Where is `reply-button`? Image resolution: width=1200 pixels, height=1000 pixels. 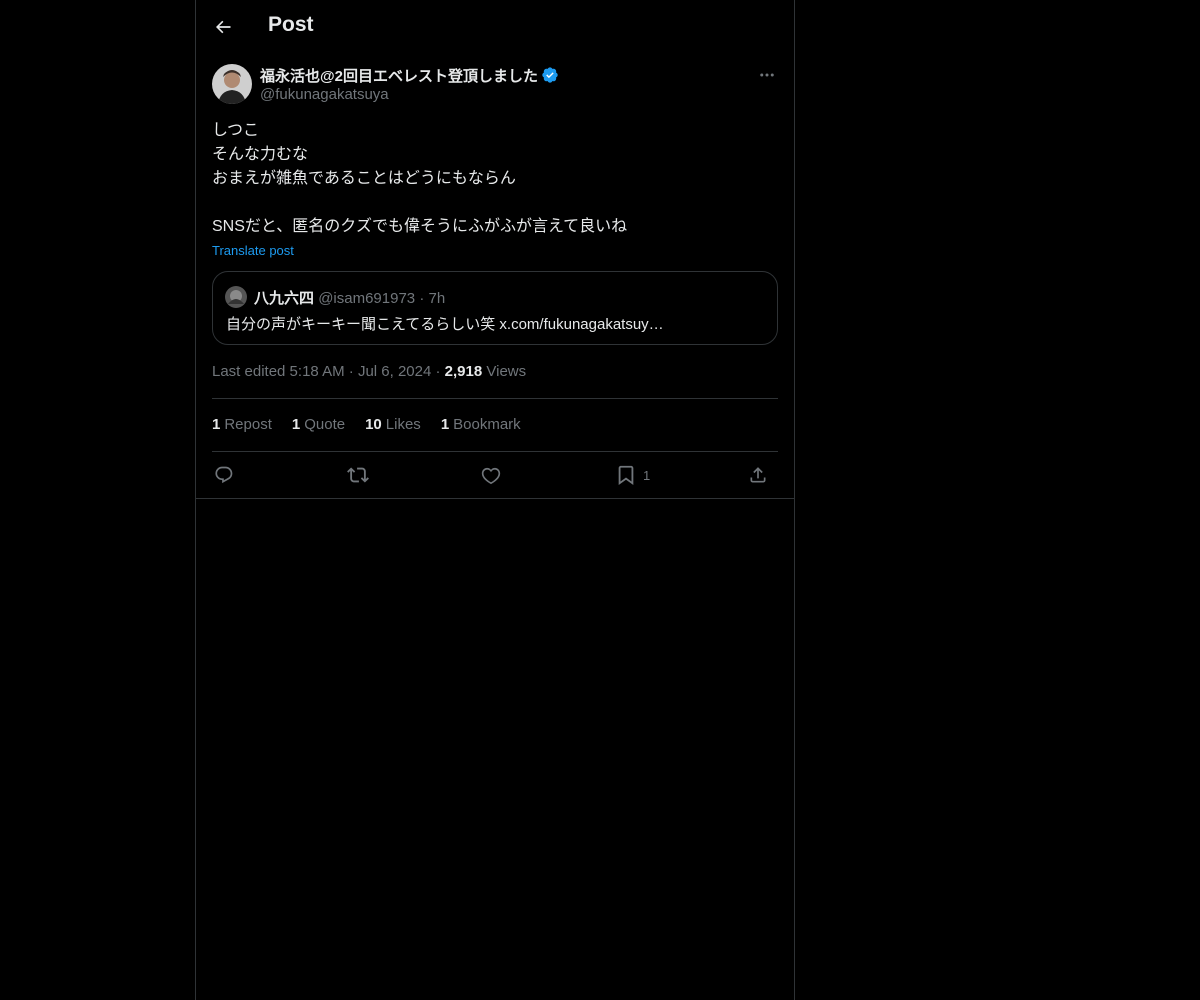 reply-button is located at coordinates (224, 475).